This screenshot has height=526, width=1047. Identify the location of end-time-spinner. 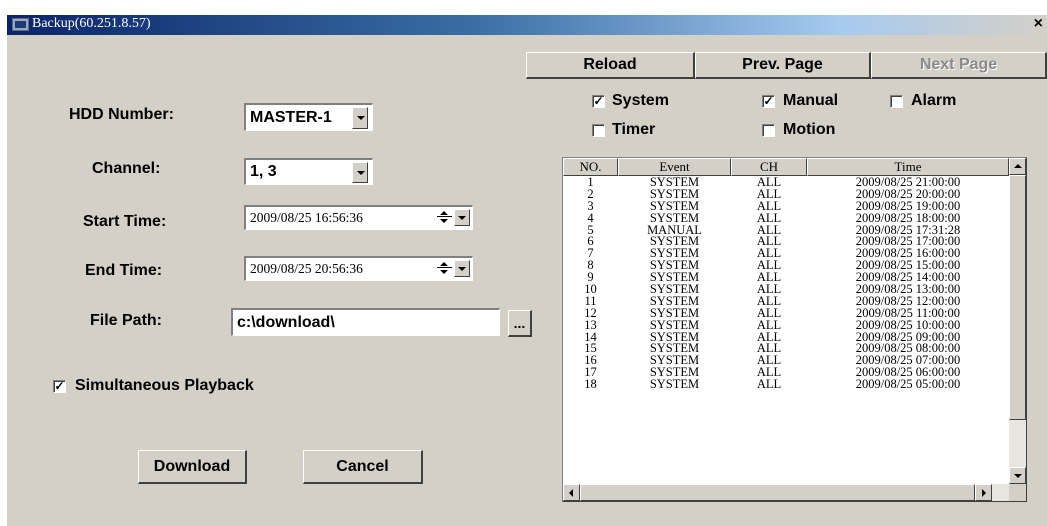
(444, 268).